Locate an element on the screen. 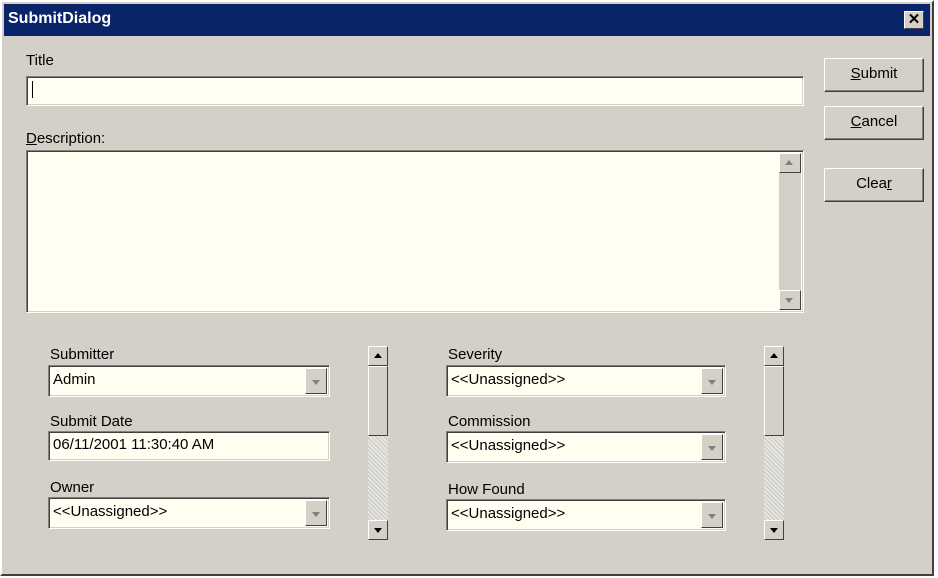 The image size is (938, 578). description-label-rest: escription: is located at coordinates (71, 138).